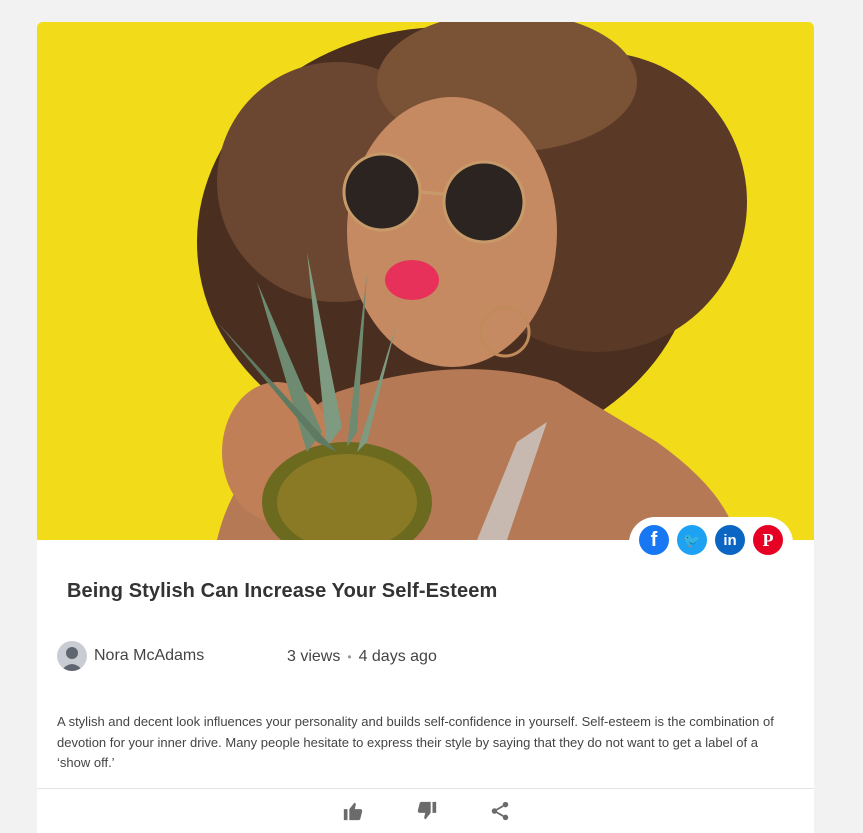 This screenshot has height=833, width=863. What do you see at coordinates (149, 656) in the screenshot?
I see `author-name: Nora McAdams` at bounding box center [149, 656].